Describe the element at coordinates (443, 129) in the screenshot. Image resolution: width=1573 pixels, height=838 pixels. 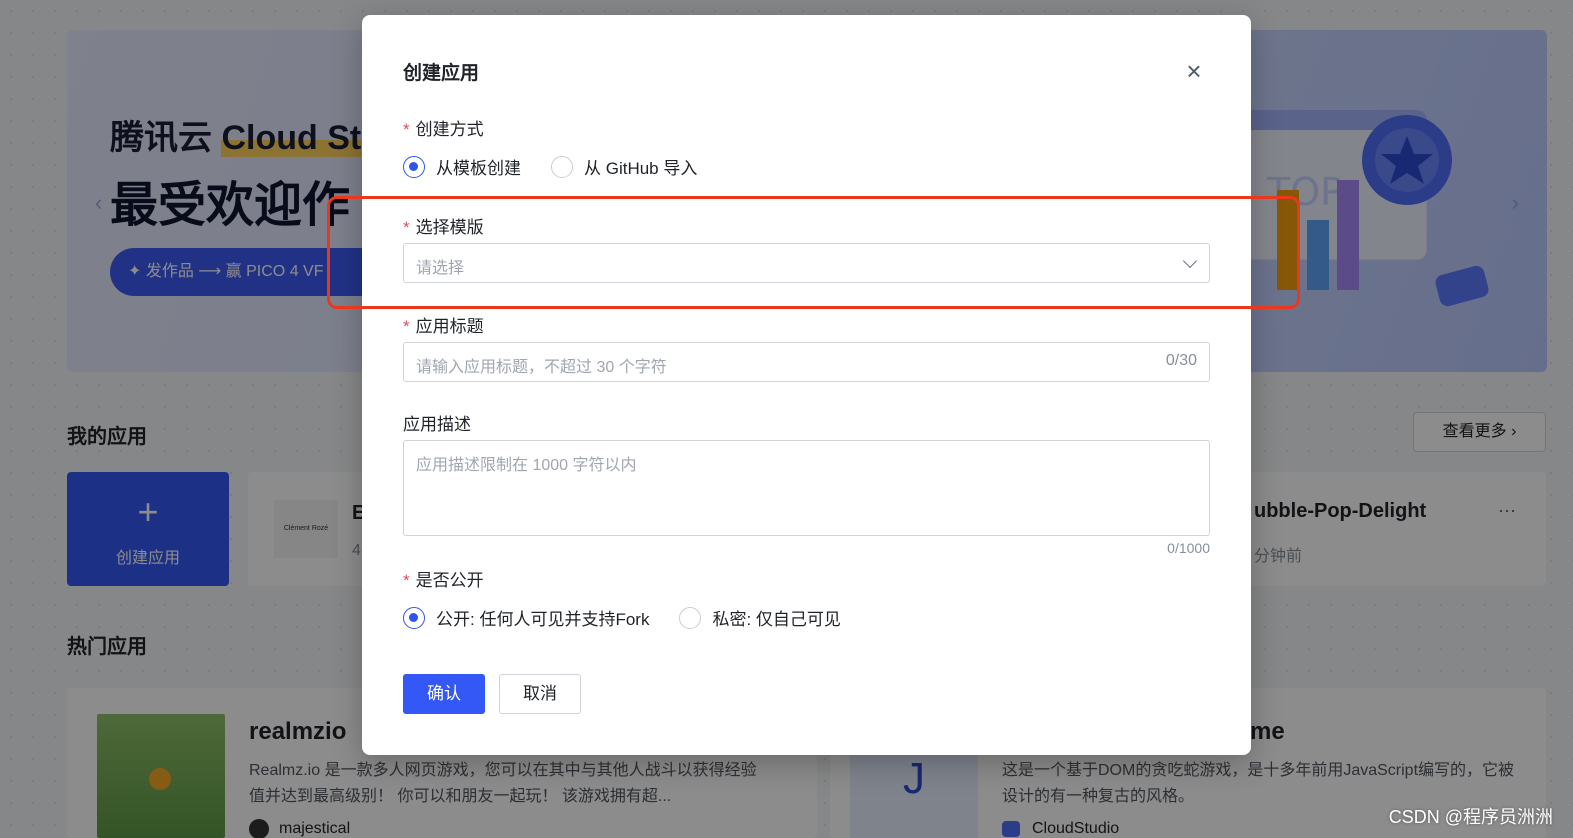
I see `create-method-label: * 创建方式` at that location.